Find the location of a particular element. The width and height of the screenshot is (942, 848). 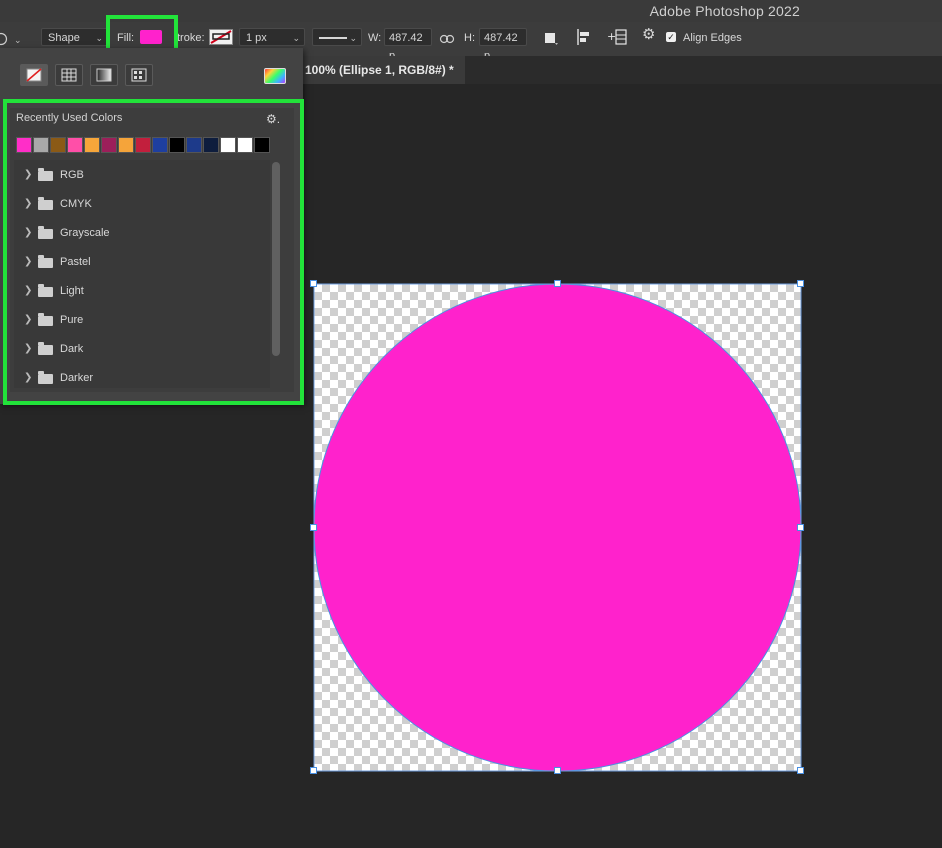

transform-handle-top-left is located at coordinates (313, 283).